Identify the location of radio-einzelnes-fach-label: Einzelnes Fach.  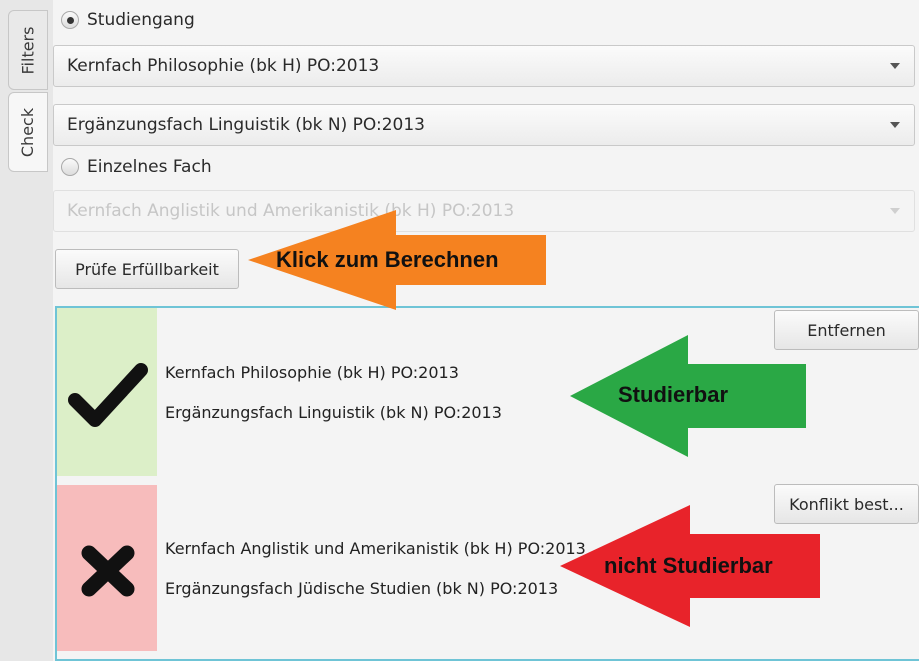
(149, 167).